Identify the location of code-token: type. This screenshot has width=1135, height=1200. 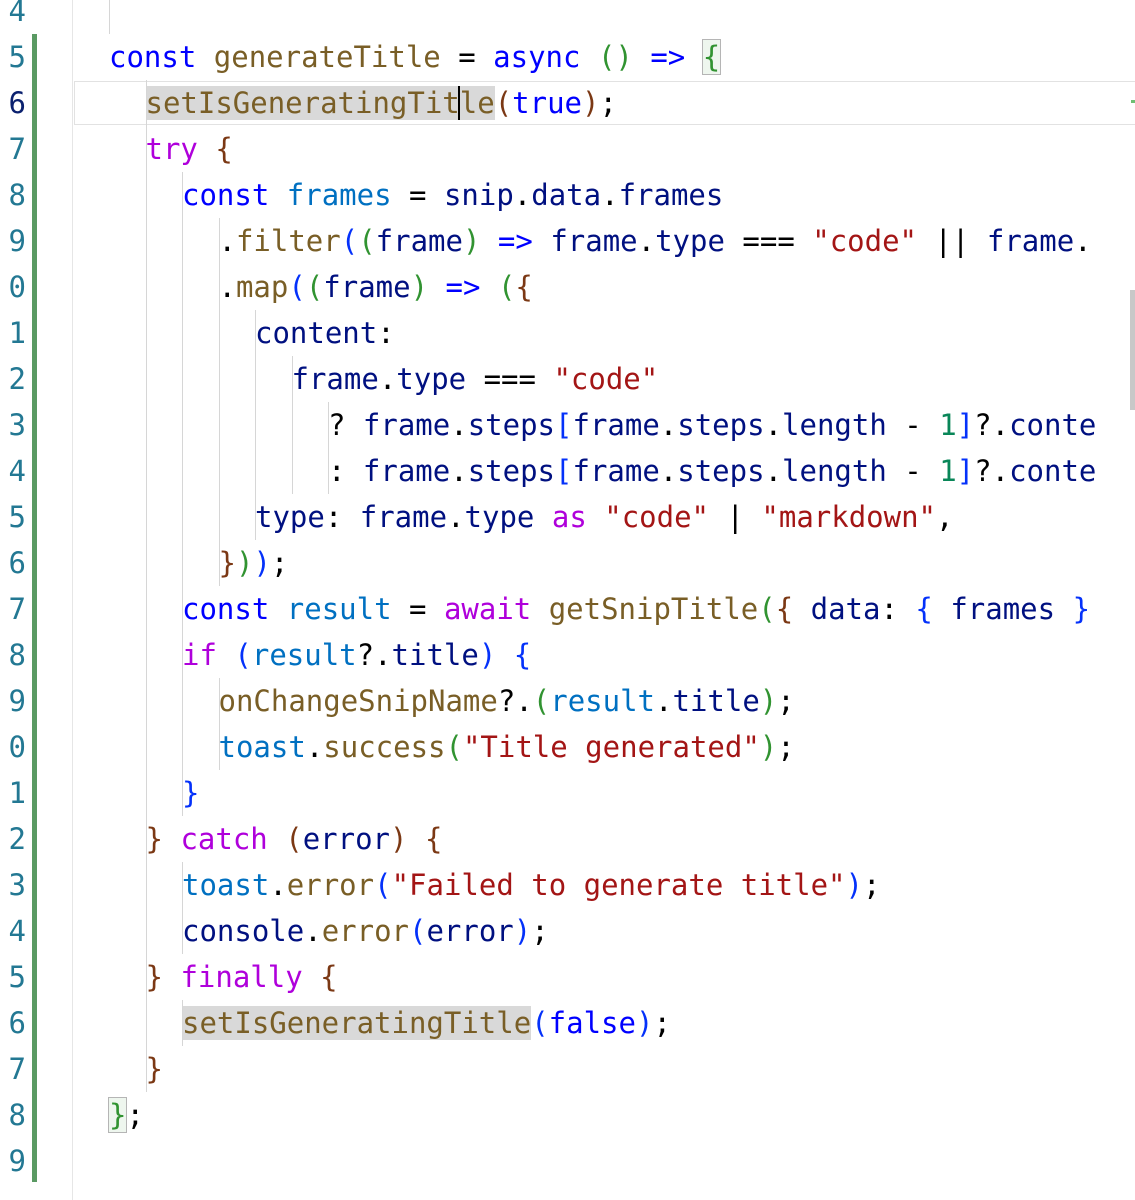
(290, 517).